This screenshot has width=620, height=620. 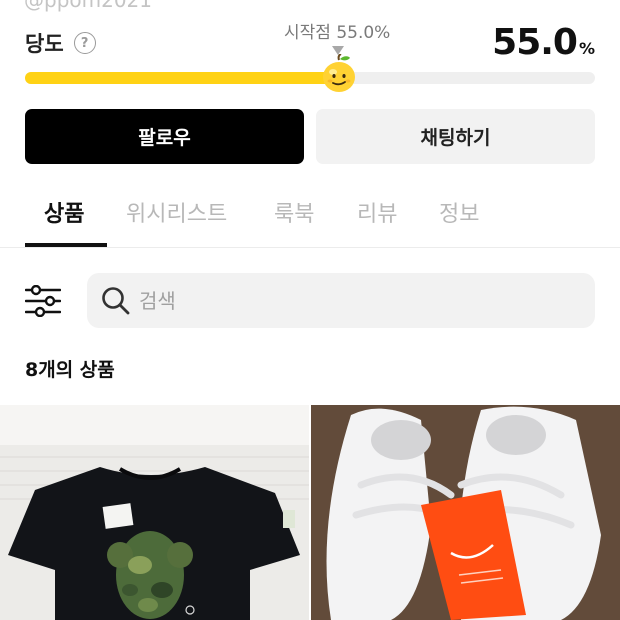 What do you see at coordinates (455, 136) in the screenshot?
I see `chat-button: 채팅하기` at bounding box center [455, 136].